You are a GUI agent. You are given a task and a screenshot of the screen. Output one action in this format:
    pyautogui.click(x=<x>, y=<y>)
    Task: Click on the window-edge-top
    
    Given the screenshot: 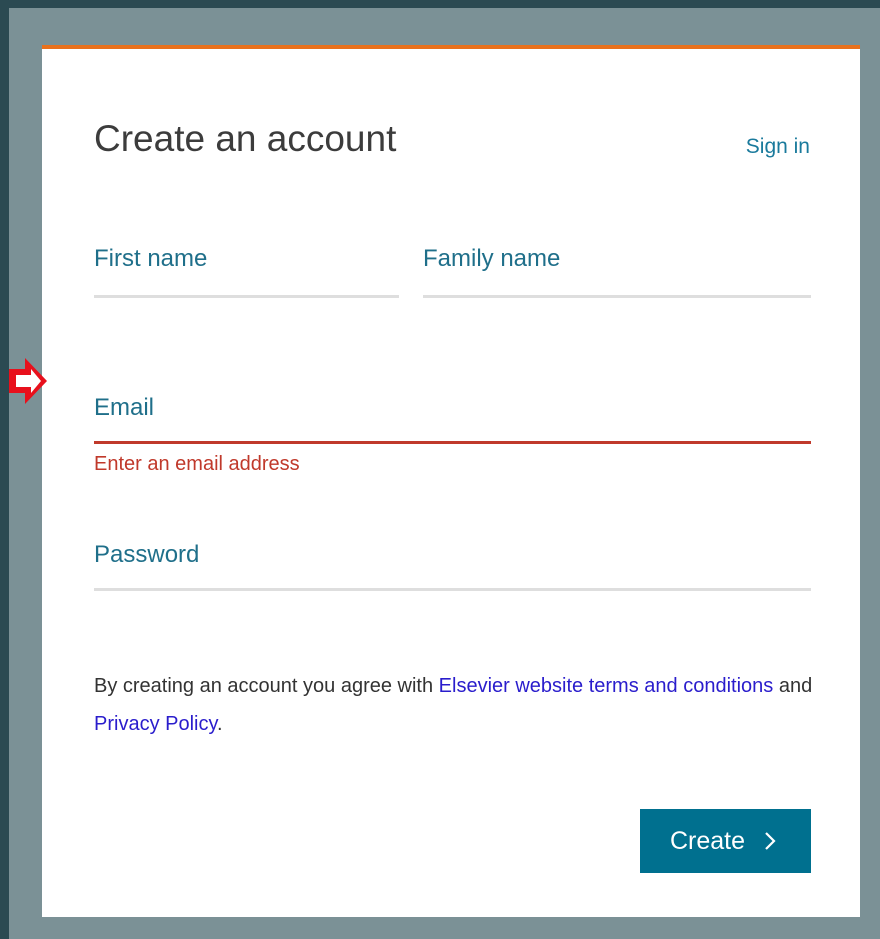 What is the action you would take?
    pyautogui.click(x=440, y=4)
    